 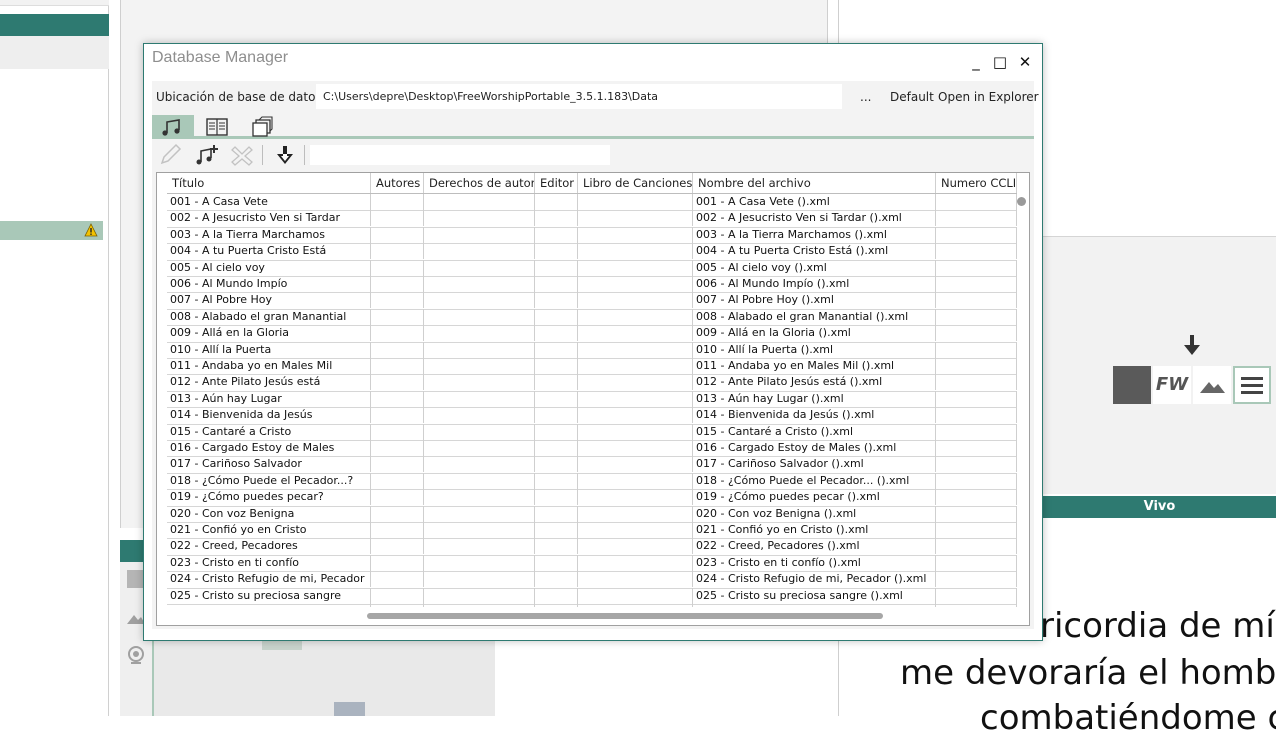 I want to click on cell-title: 017 - Cariñoso Salvador, so click(x=269, y=464).